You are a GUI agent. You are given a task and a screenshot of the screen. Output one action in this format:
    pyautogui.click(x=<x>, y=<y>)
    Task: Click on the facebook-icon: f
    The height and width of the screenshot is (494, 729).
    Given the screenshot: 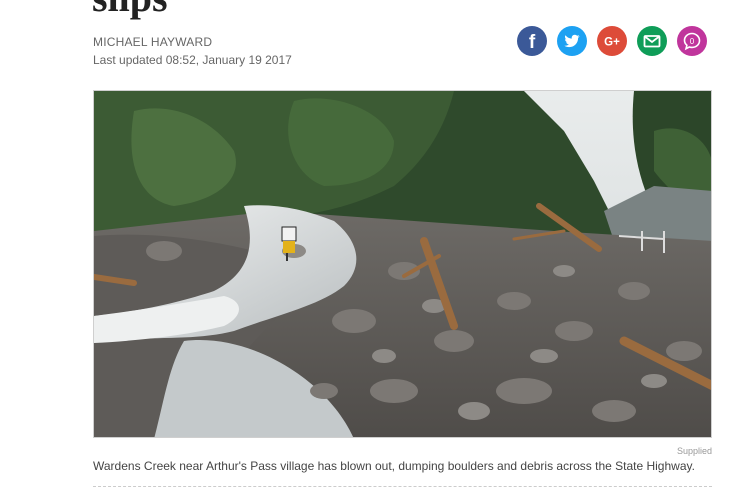 What is the action you would take?
    pyautogui.click(x=532, y=42)
    